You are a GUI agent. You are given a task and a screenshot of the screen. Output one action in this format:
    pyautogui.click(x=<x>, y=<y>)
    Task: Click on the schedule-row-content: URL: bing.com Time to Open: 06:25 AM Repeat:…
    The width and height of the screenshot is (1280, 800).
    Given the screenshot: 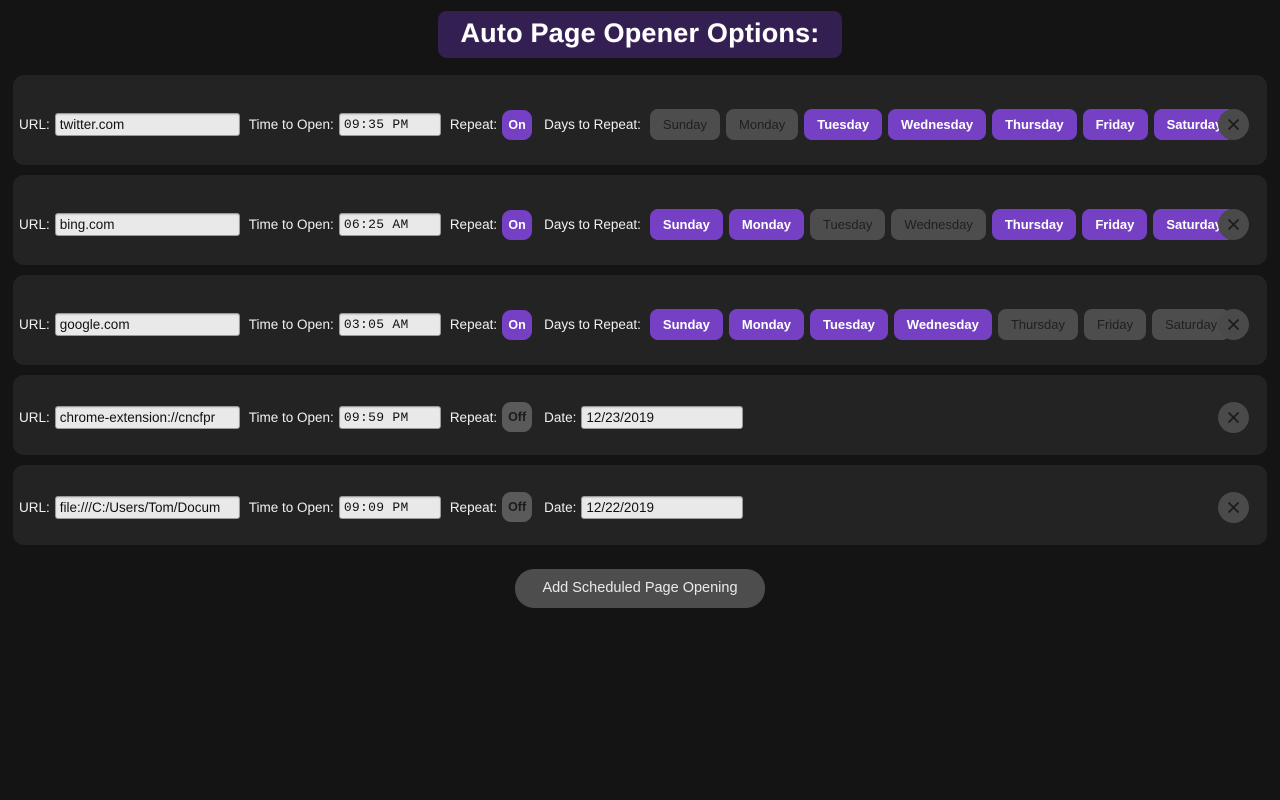 What is the action you would take?
    pyautogui.click(x=640, y=224)
    